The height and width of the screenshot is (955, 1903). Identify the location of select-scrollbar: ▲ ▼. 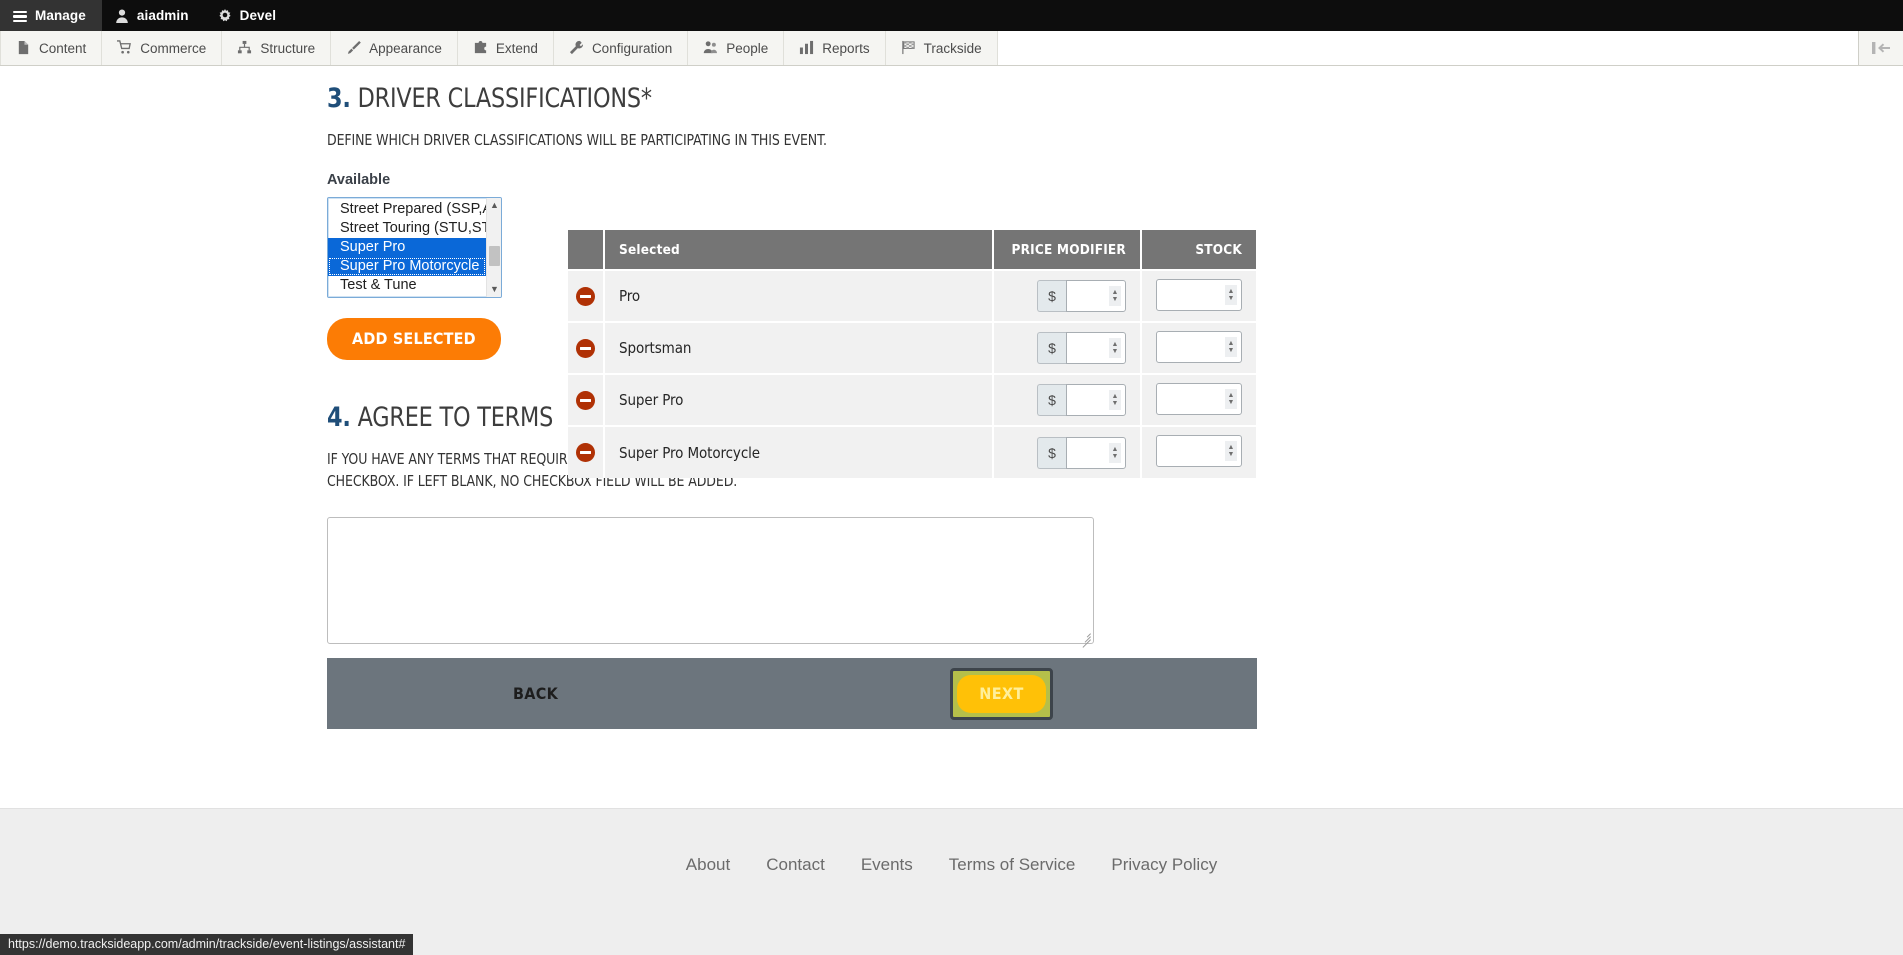
(493, 247).